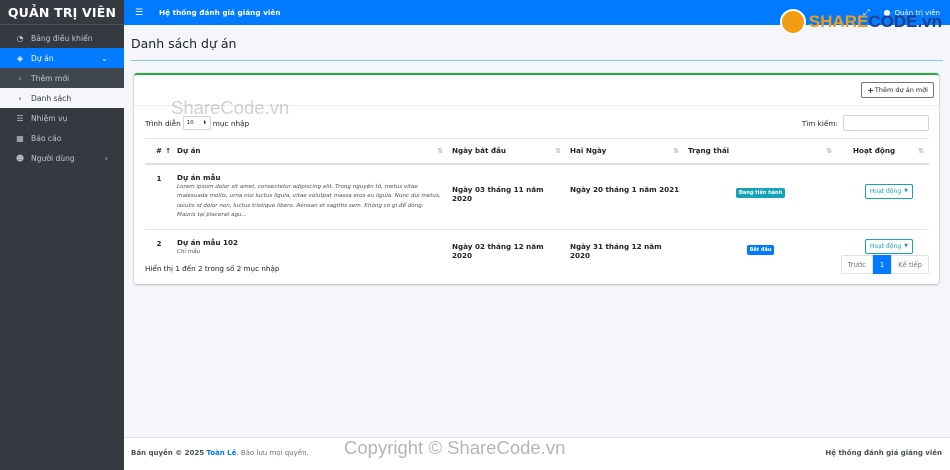 The image size is (950, 470). I want to click on status-badge: Bắt đầu, so click(760, 249).